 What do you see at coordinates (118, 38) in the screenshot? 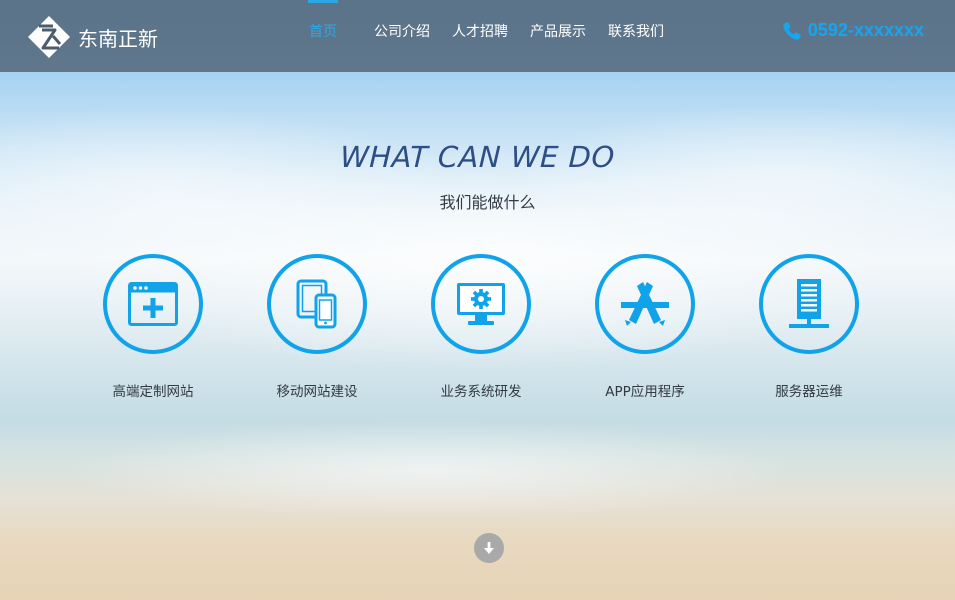
I see `logo-text: 东南正新` at bounding box center [118, 38].